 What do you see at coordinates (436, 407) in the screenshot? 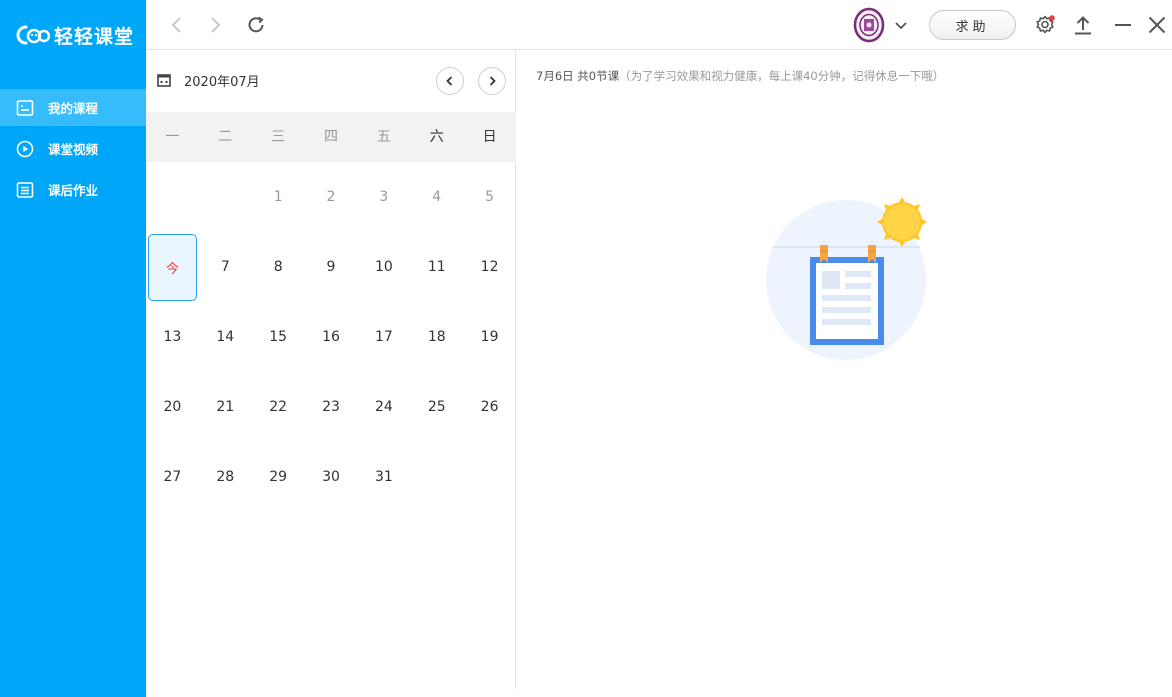
I see `calendar-day: 25` at bounding box center [436, 407].